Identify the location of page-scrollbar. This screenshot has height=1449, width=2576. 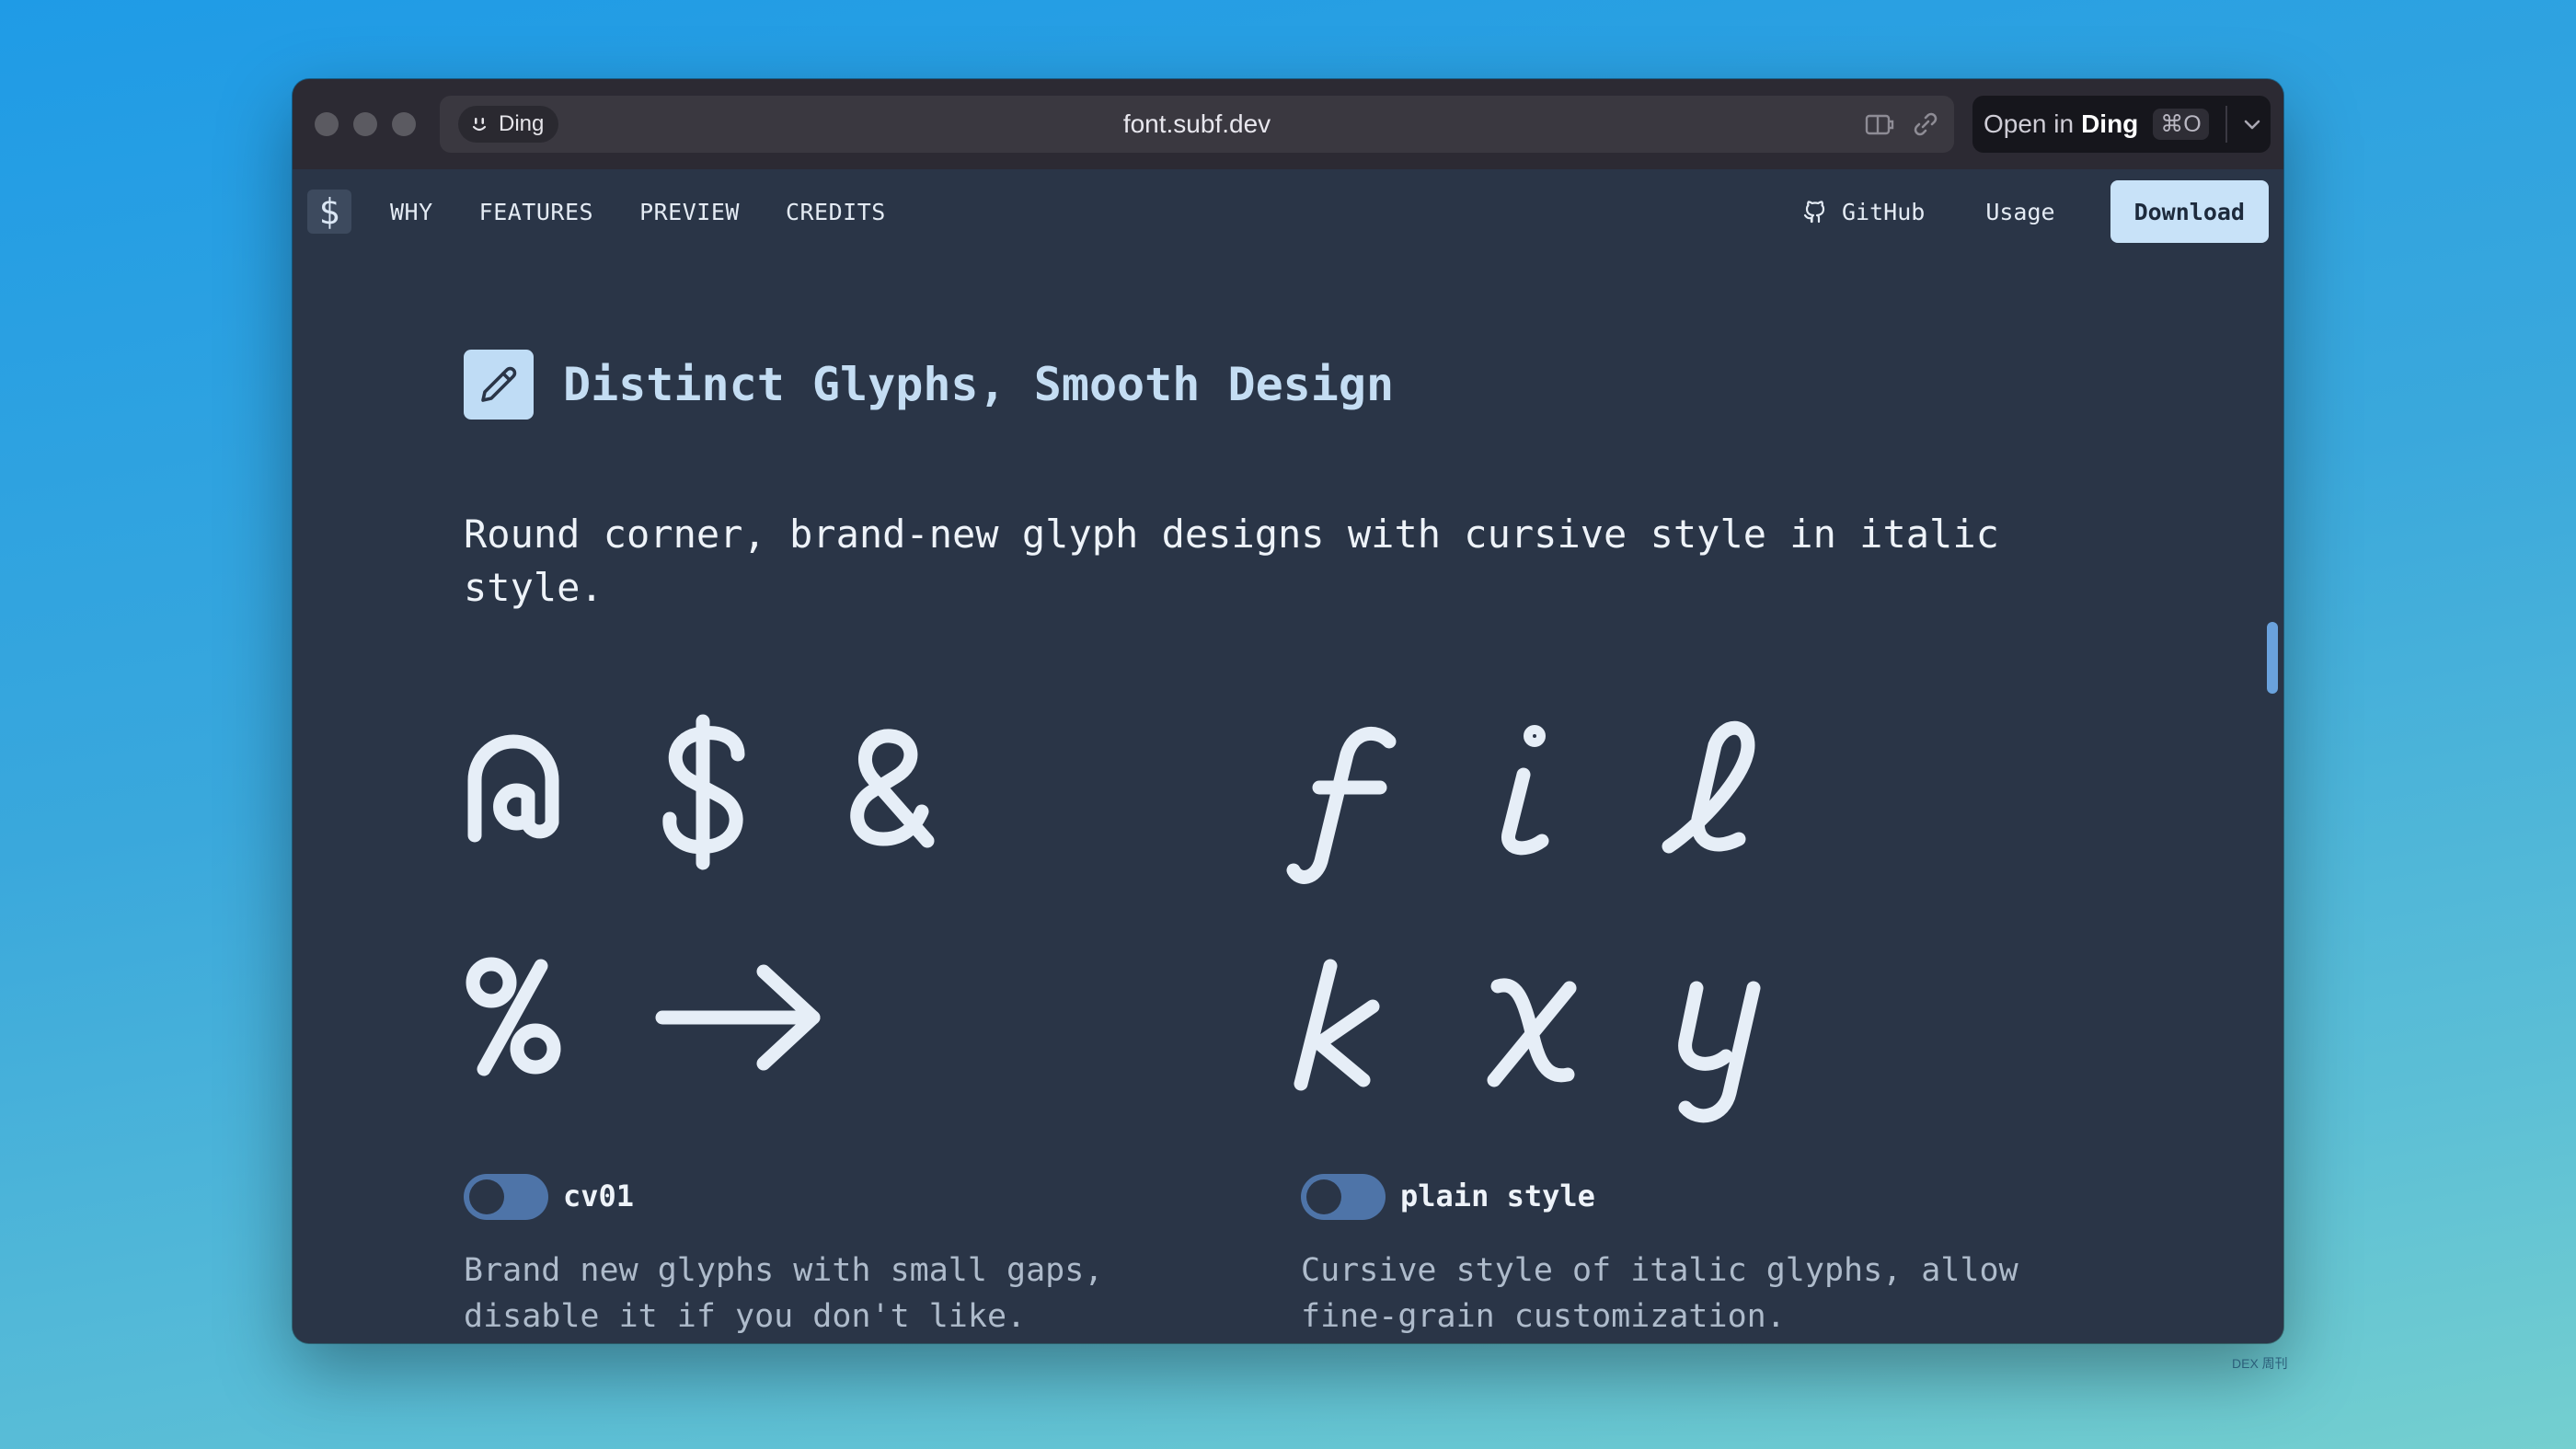
(2272, 658).